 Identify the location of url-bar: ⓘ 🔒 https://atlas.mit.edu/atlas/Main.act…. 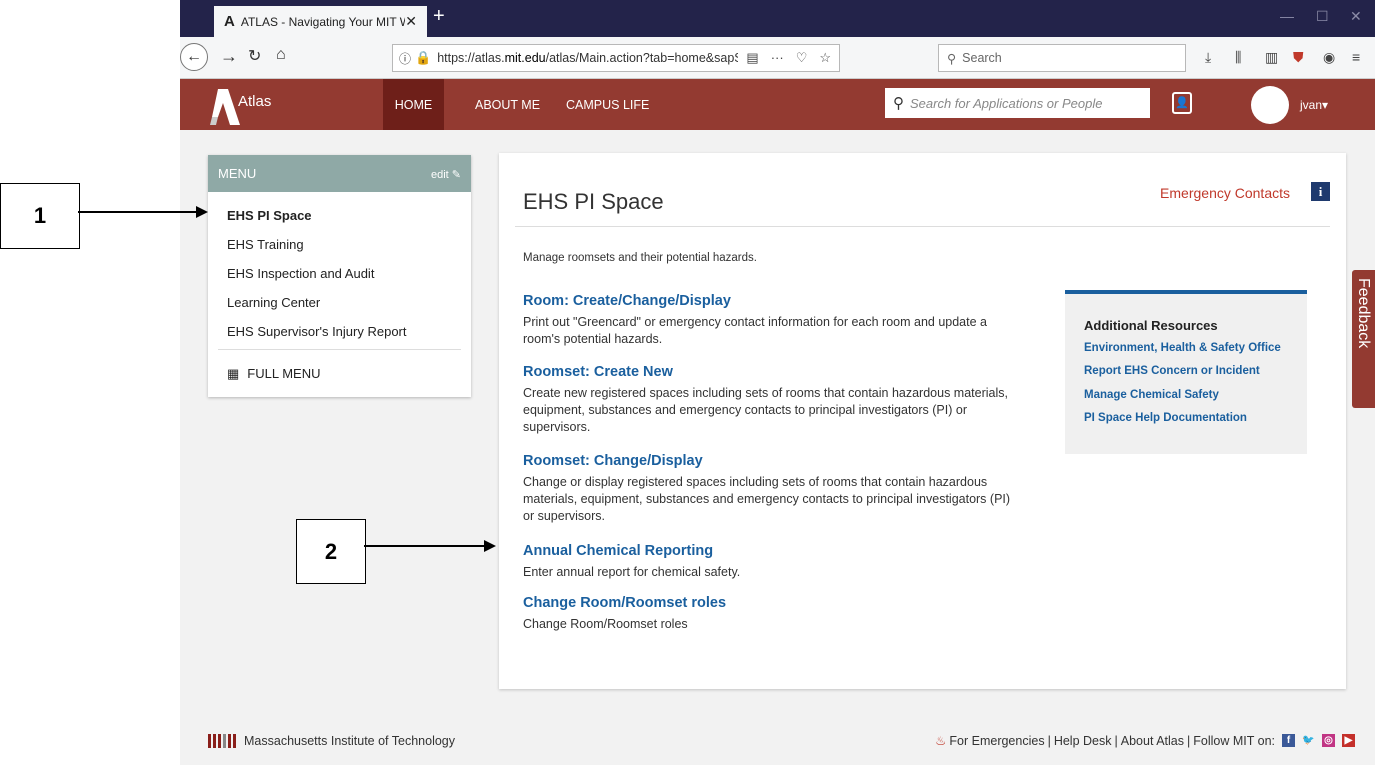
(616, 58).